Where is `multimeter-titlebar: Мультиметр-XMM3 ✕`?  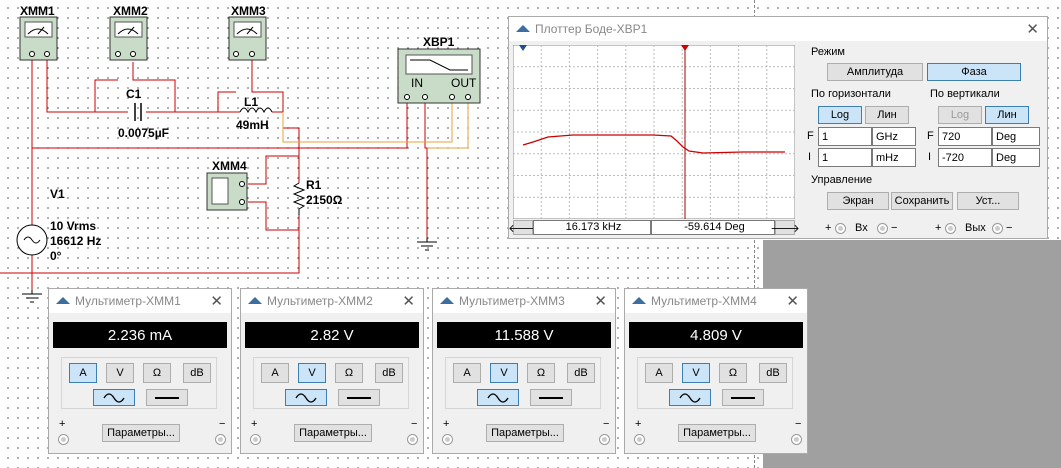
multimeter-titlebar: Мультиметр-XMM3 ✕ is located at coordinates (524, 301).